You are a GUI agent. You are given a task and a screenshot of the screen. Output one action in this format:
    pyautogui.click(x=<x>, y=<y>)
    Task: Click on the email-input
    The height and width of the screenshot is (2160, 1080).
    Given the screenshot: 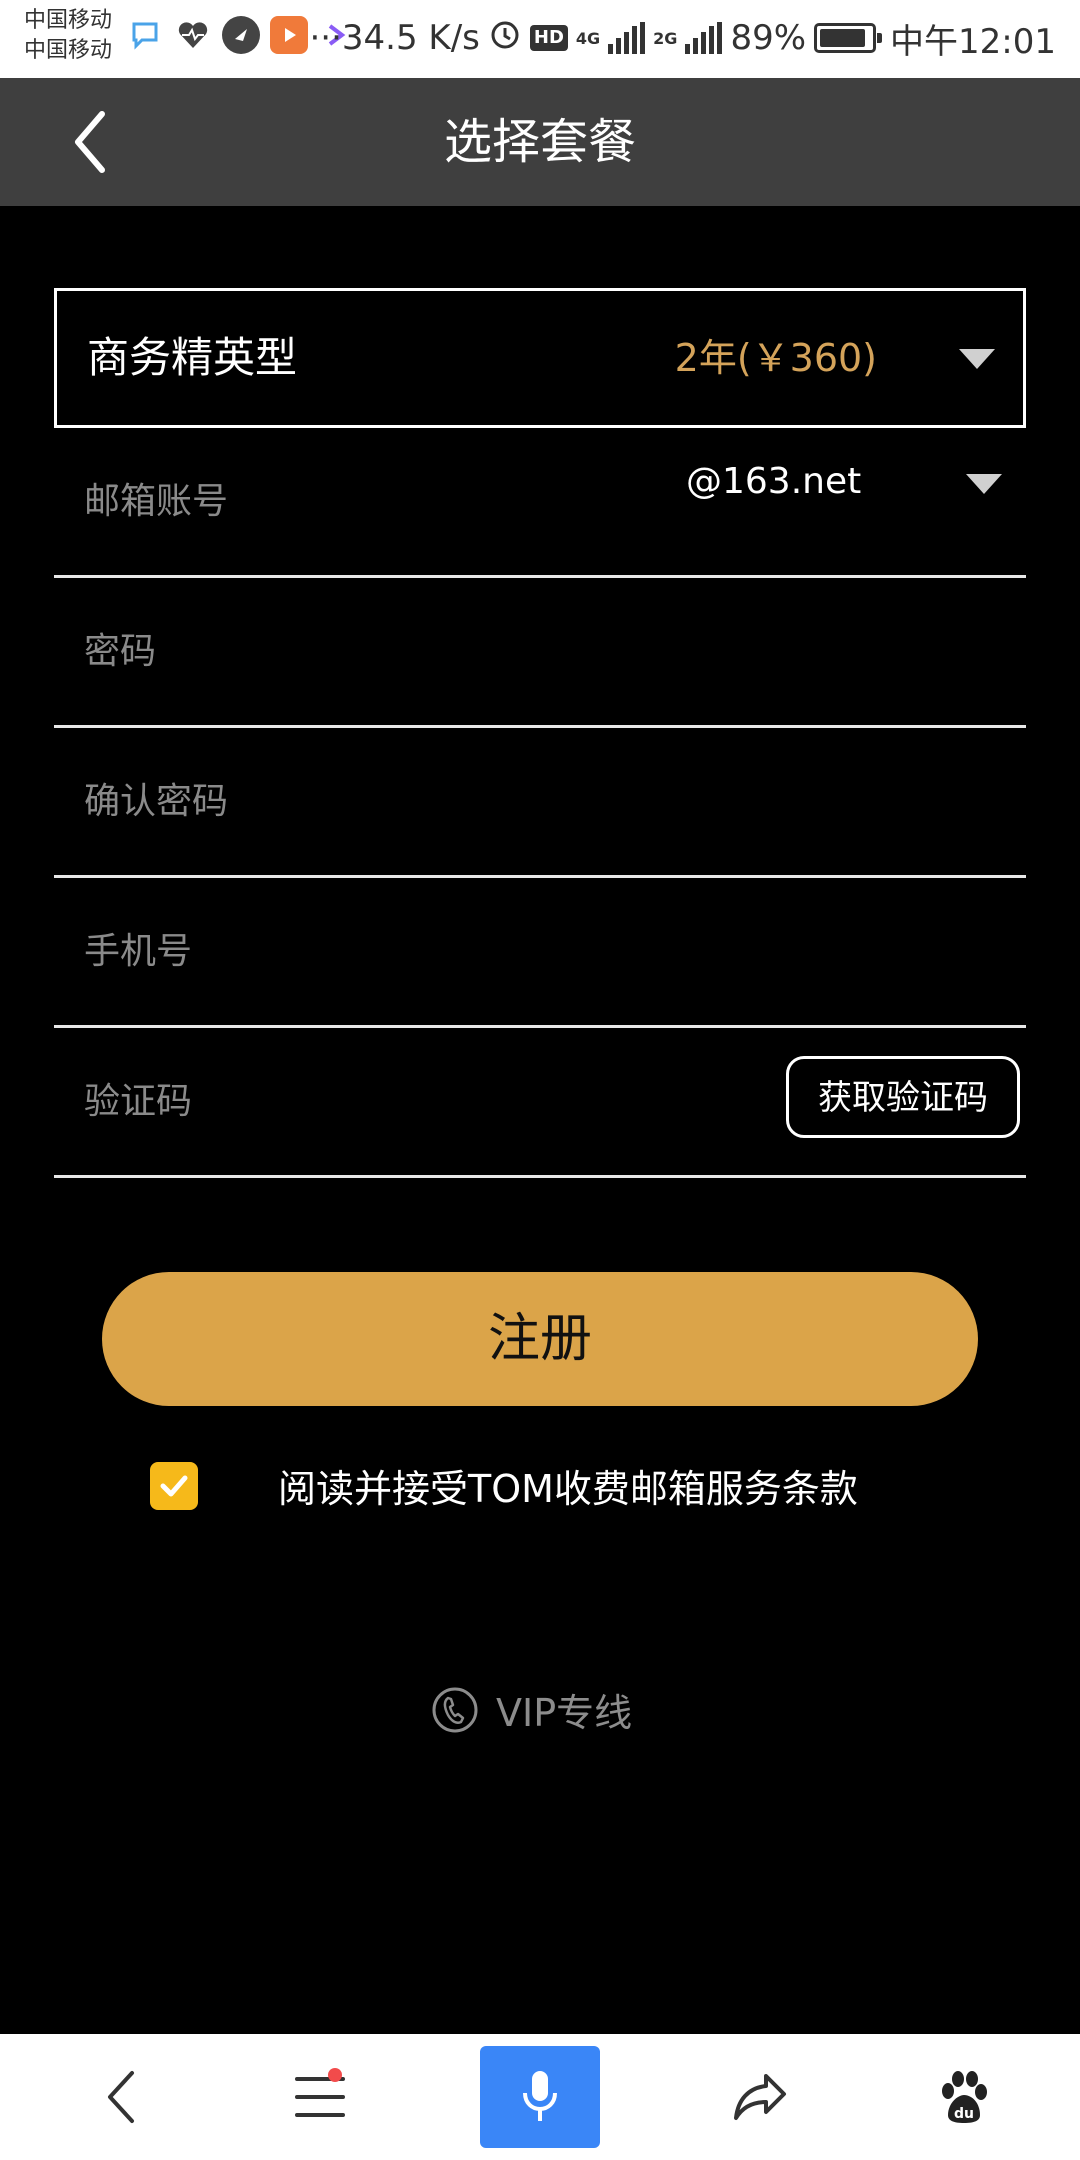 What is the action you would take?
    pyautogui.click(x=392, y=501)
    